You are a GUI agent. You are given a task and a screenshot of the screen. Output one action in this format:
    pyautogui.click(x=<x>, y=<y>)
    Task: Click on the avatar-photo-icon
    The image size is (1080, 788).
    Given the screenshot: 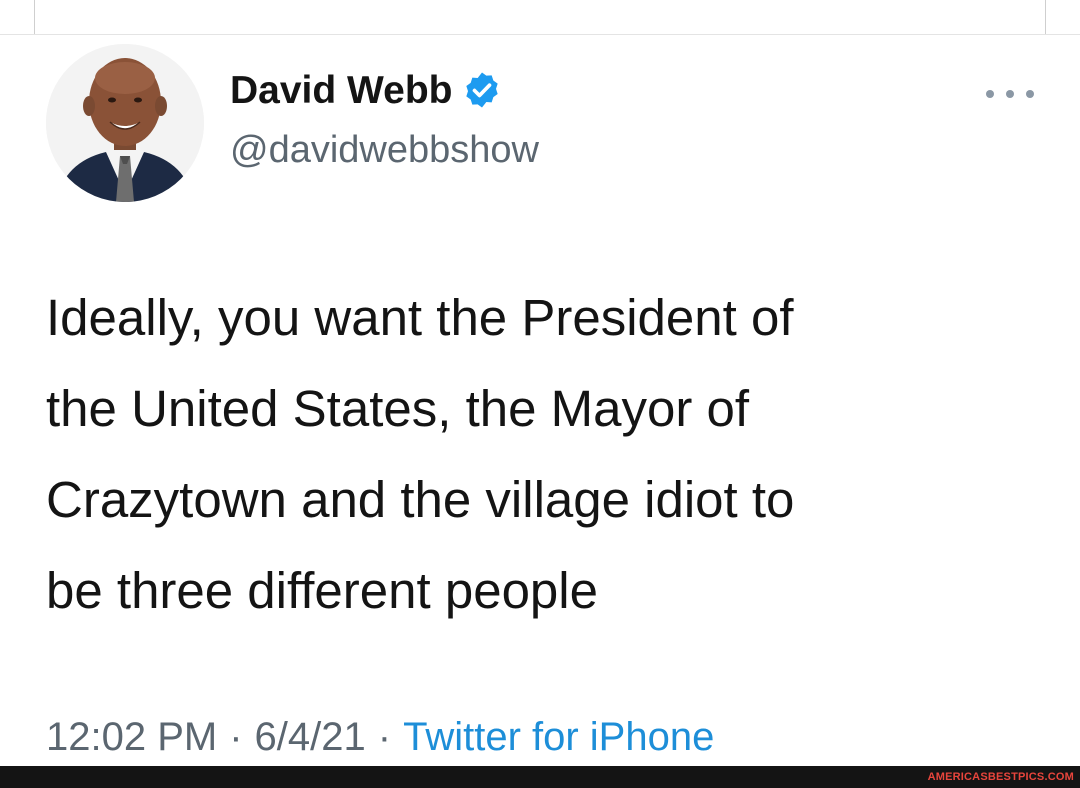 What is the action you would take?
    pyautogui.click(x=125, y=123)
    